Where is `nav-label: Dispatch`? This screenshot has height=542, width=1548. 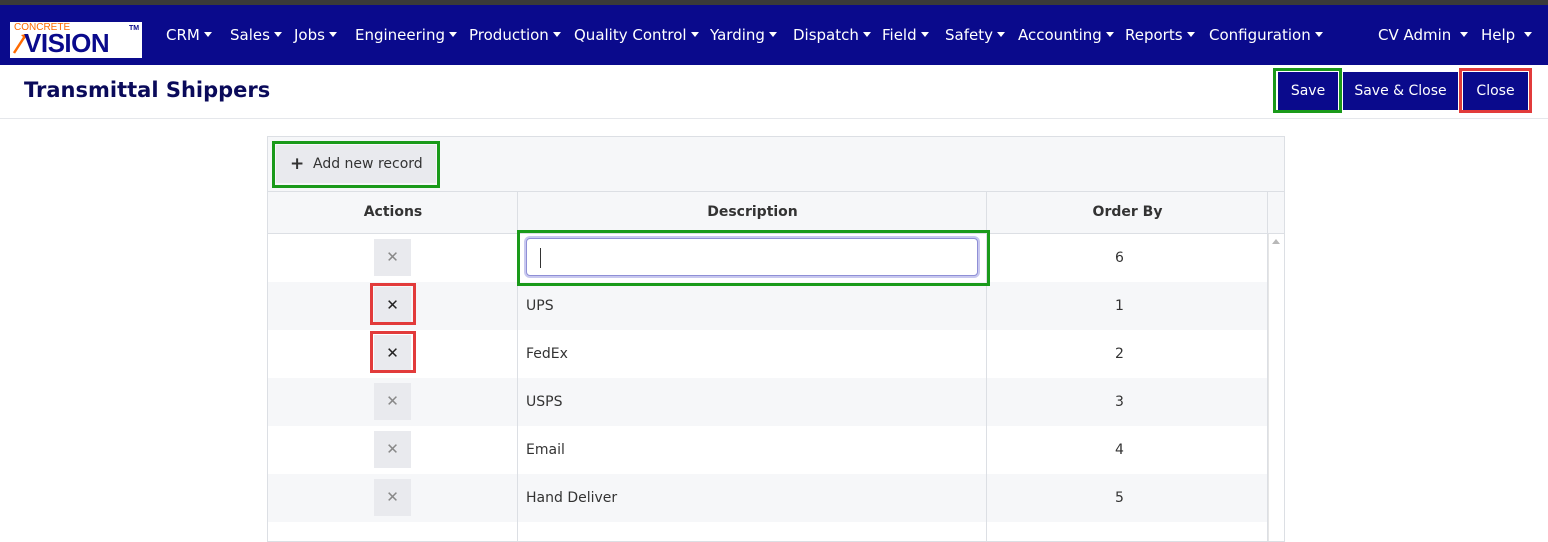
nav-label: Dispatch is located at coordinates (826, 35).